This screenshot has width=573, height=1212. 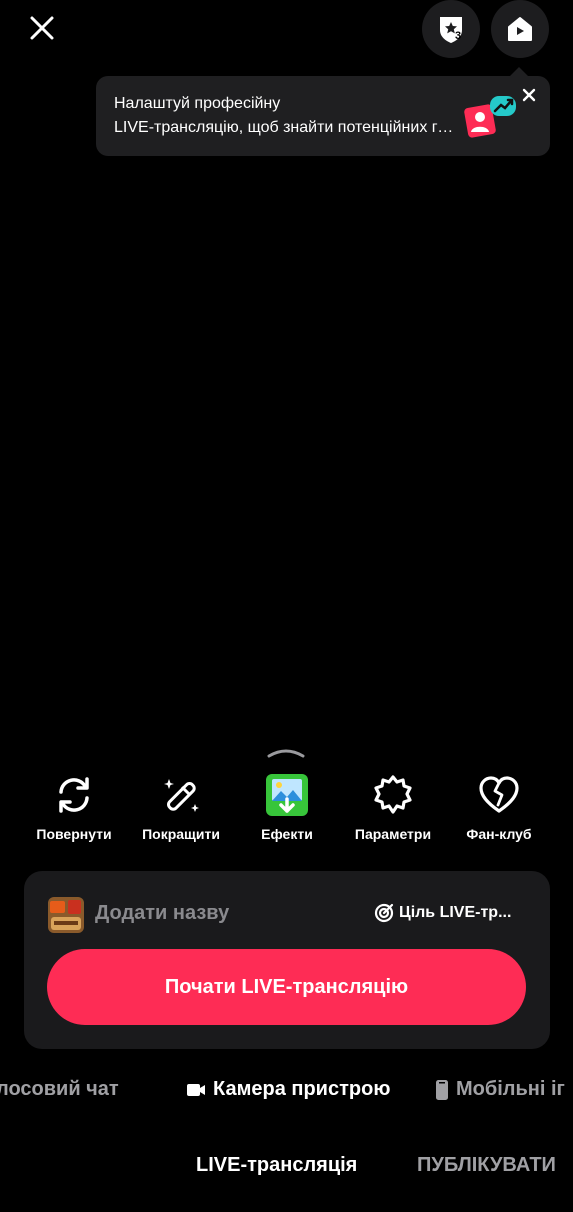 I want to click on tab-post: ПУБЛІКУВАТИ, so click(x=486, y=1165).